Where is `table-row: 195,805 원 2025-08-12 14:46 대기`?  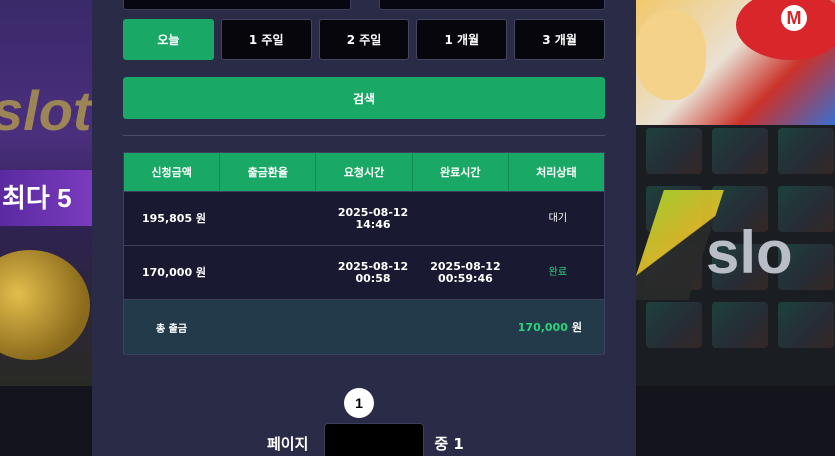 table-row: 195,805 원 2025-08-12 14:46 대기 is located at coordinates (364, 218).